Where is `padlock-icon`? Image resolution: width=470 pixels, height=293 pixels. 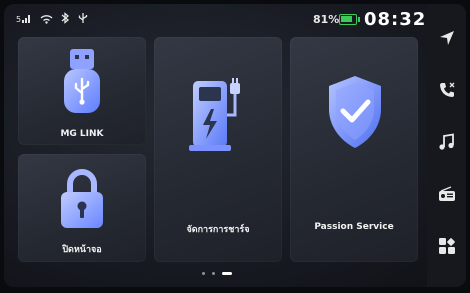 padlock-icon is located at coordinates (82, 201).